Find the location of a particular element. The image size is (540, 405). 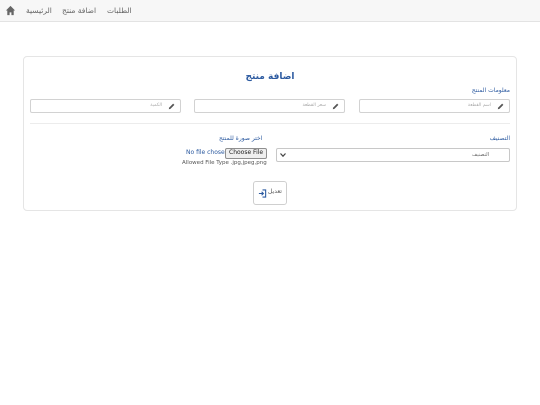

submit-button: تعديل is located at coordinates (270, 193).